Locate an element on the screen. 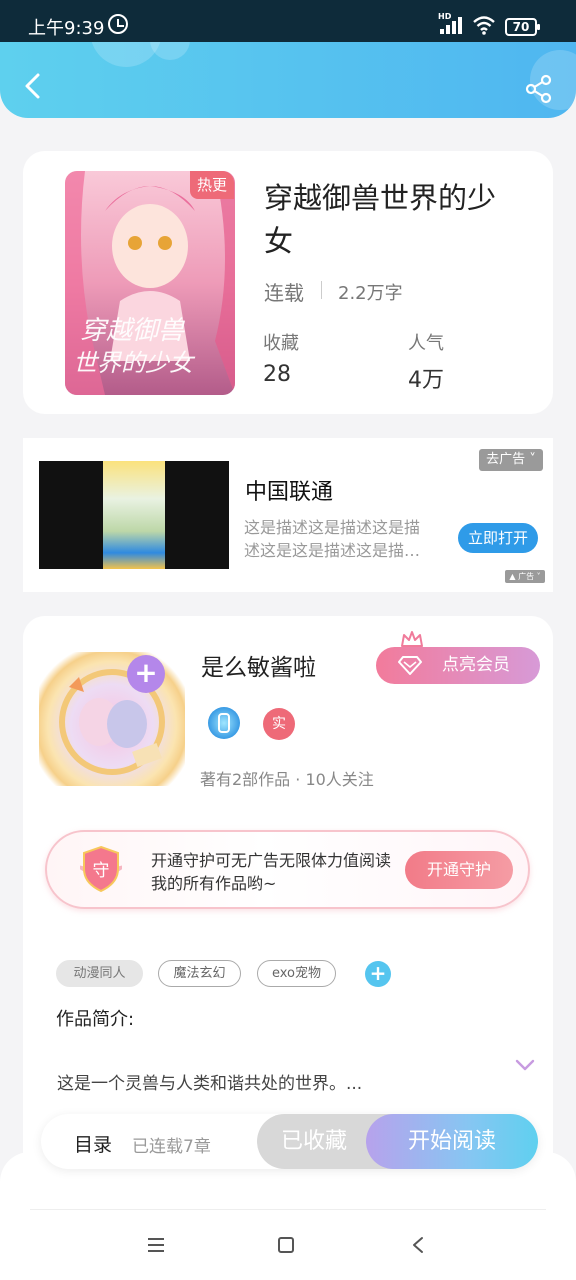 Image resolution: width=576 pixels, height=1280 pixels. nav-back-icon is located at coordinates (418, 1245).